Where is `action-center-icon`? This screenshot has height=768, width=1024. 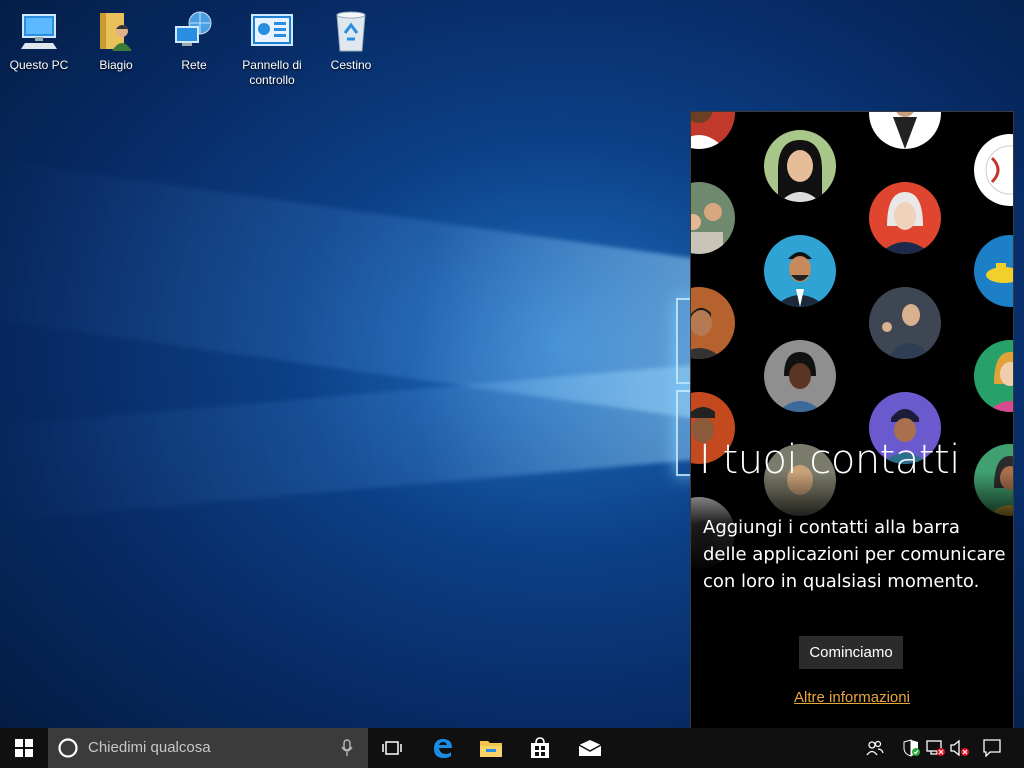 action-center-icon is located at coordinates (992, 748).